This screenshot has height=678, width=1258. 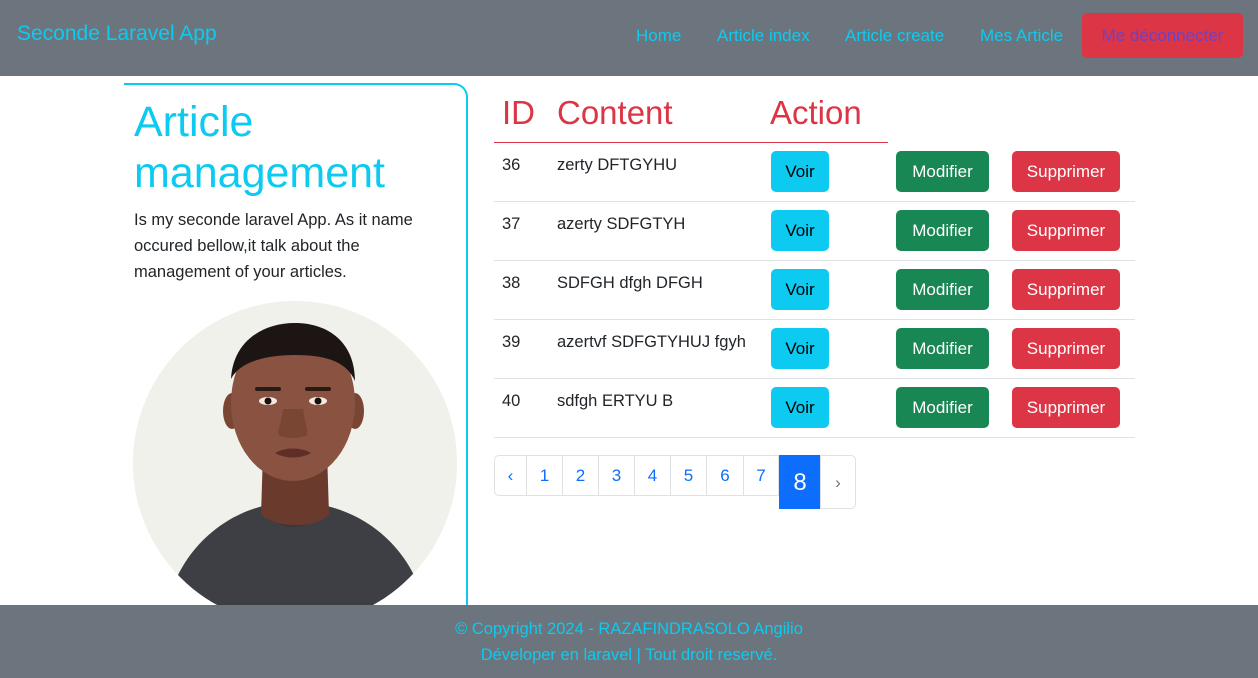 What do you see at coordinates (511, 401) in the screenshot?
I see `article-id: 40` at bounding box center [511, 401].